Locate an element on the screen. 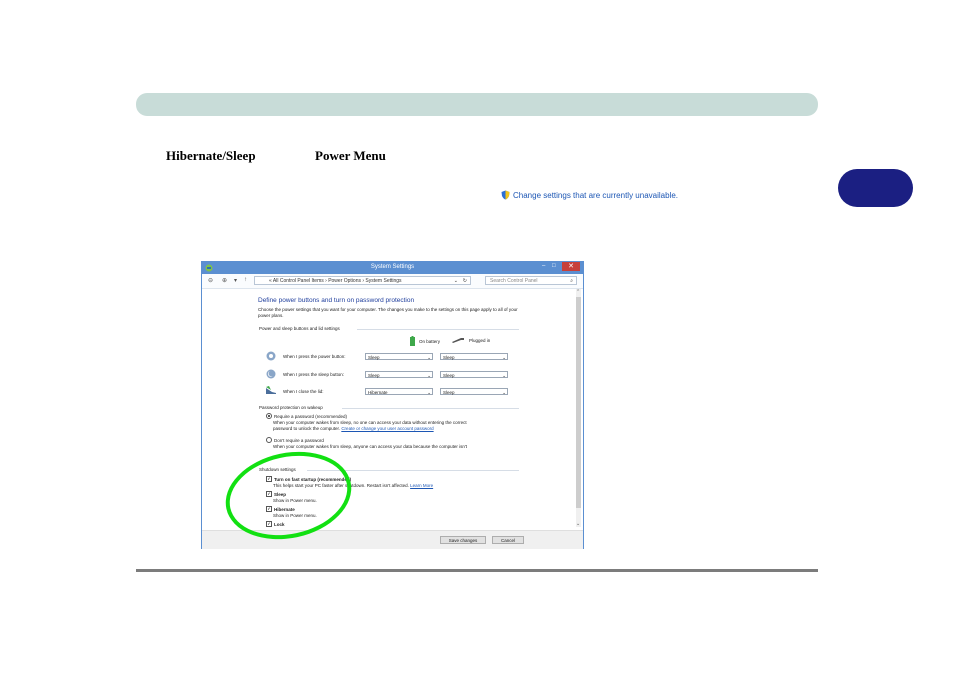 The height and width of the screenshot is (673, 954). window-title: System Settings is located at coordinates (392, 267).